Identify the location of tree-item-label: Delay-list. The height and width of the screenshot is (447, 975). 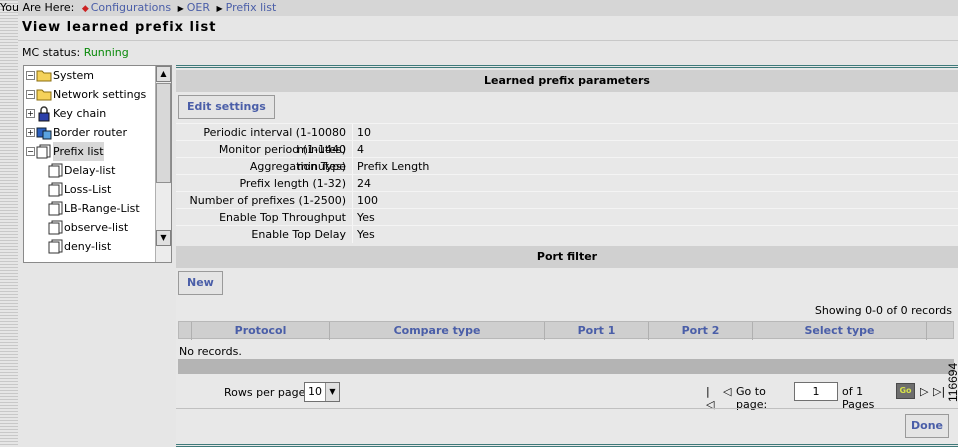
(90, 170).